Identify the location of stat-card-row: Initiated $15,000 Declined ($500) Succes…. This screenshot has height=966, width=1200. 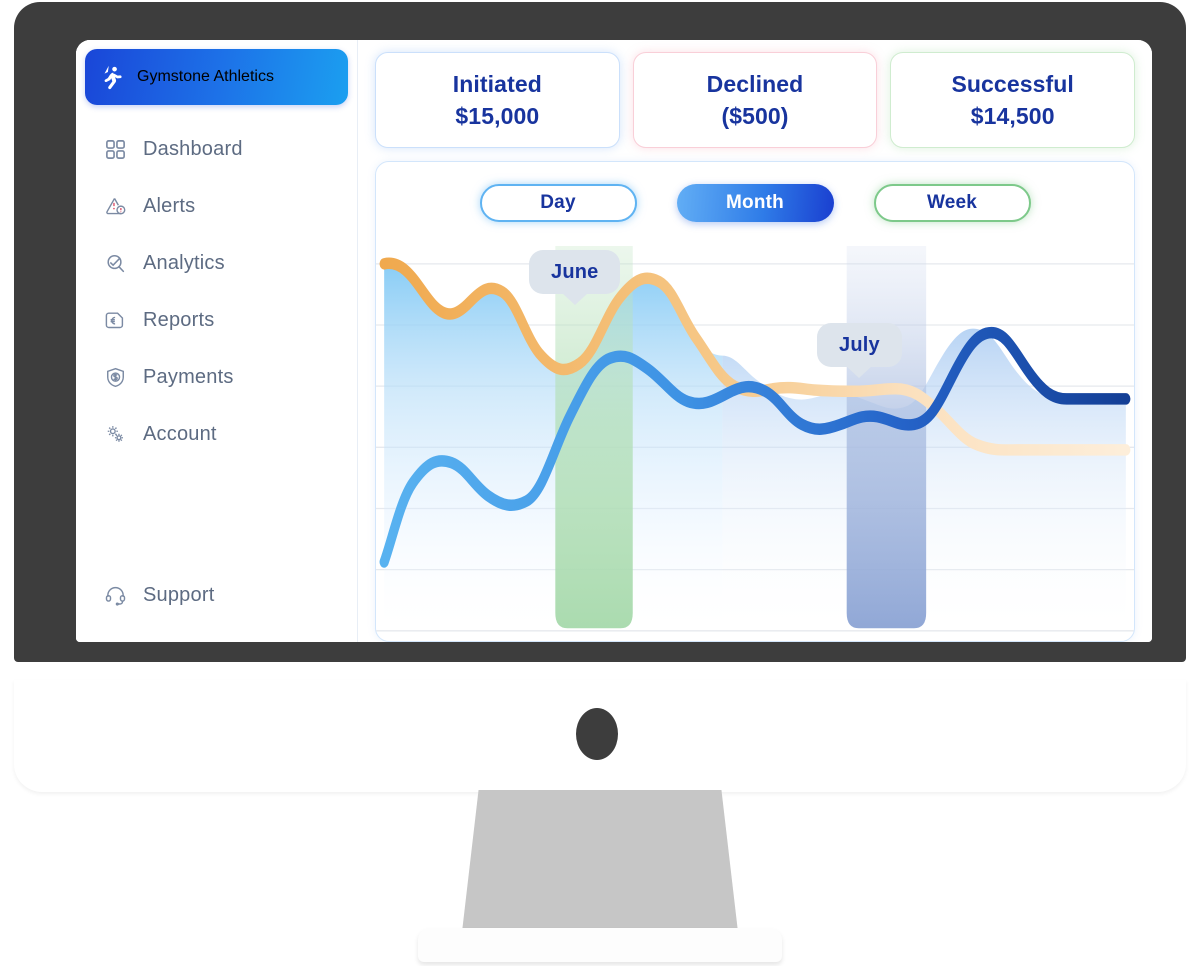
(755, 100).